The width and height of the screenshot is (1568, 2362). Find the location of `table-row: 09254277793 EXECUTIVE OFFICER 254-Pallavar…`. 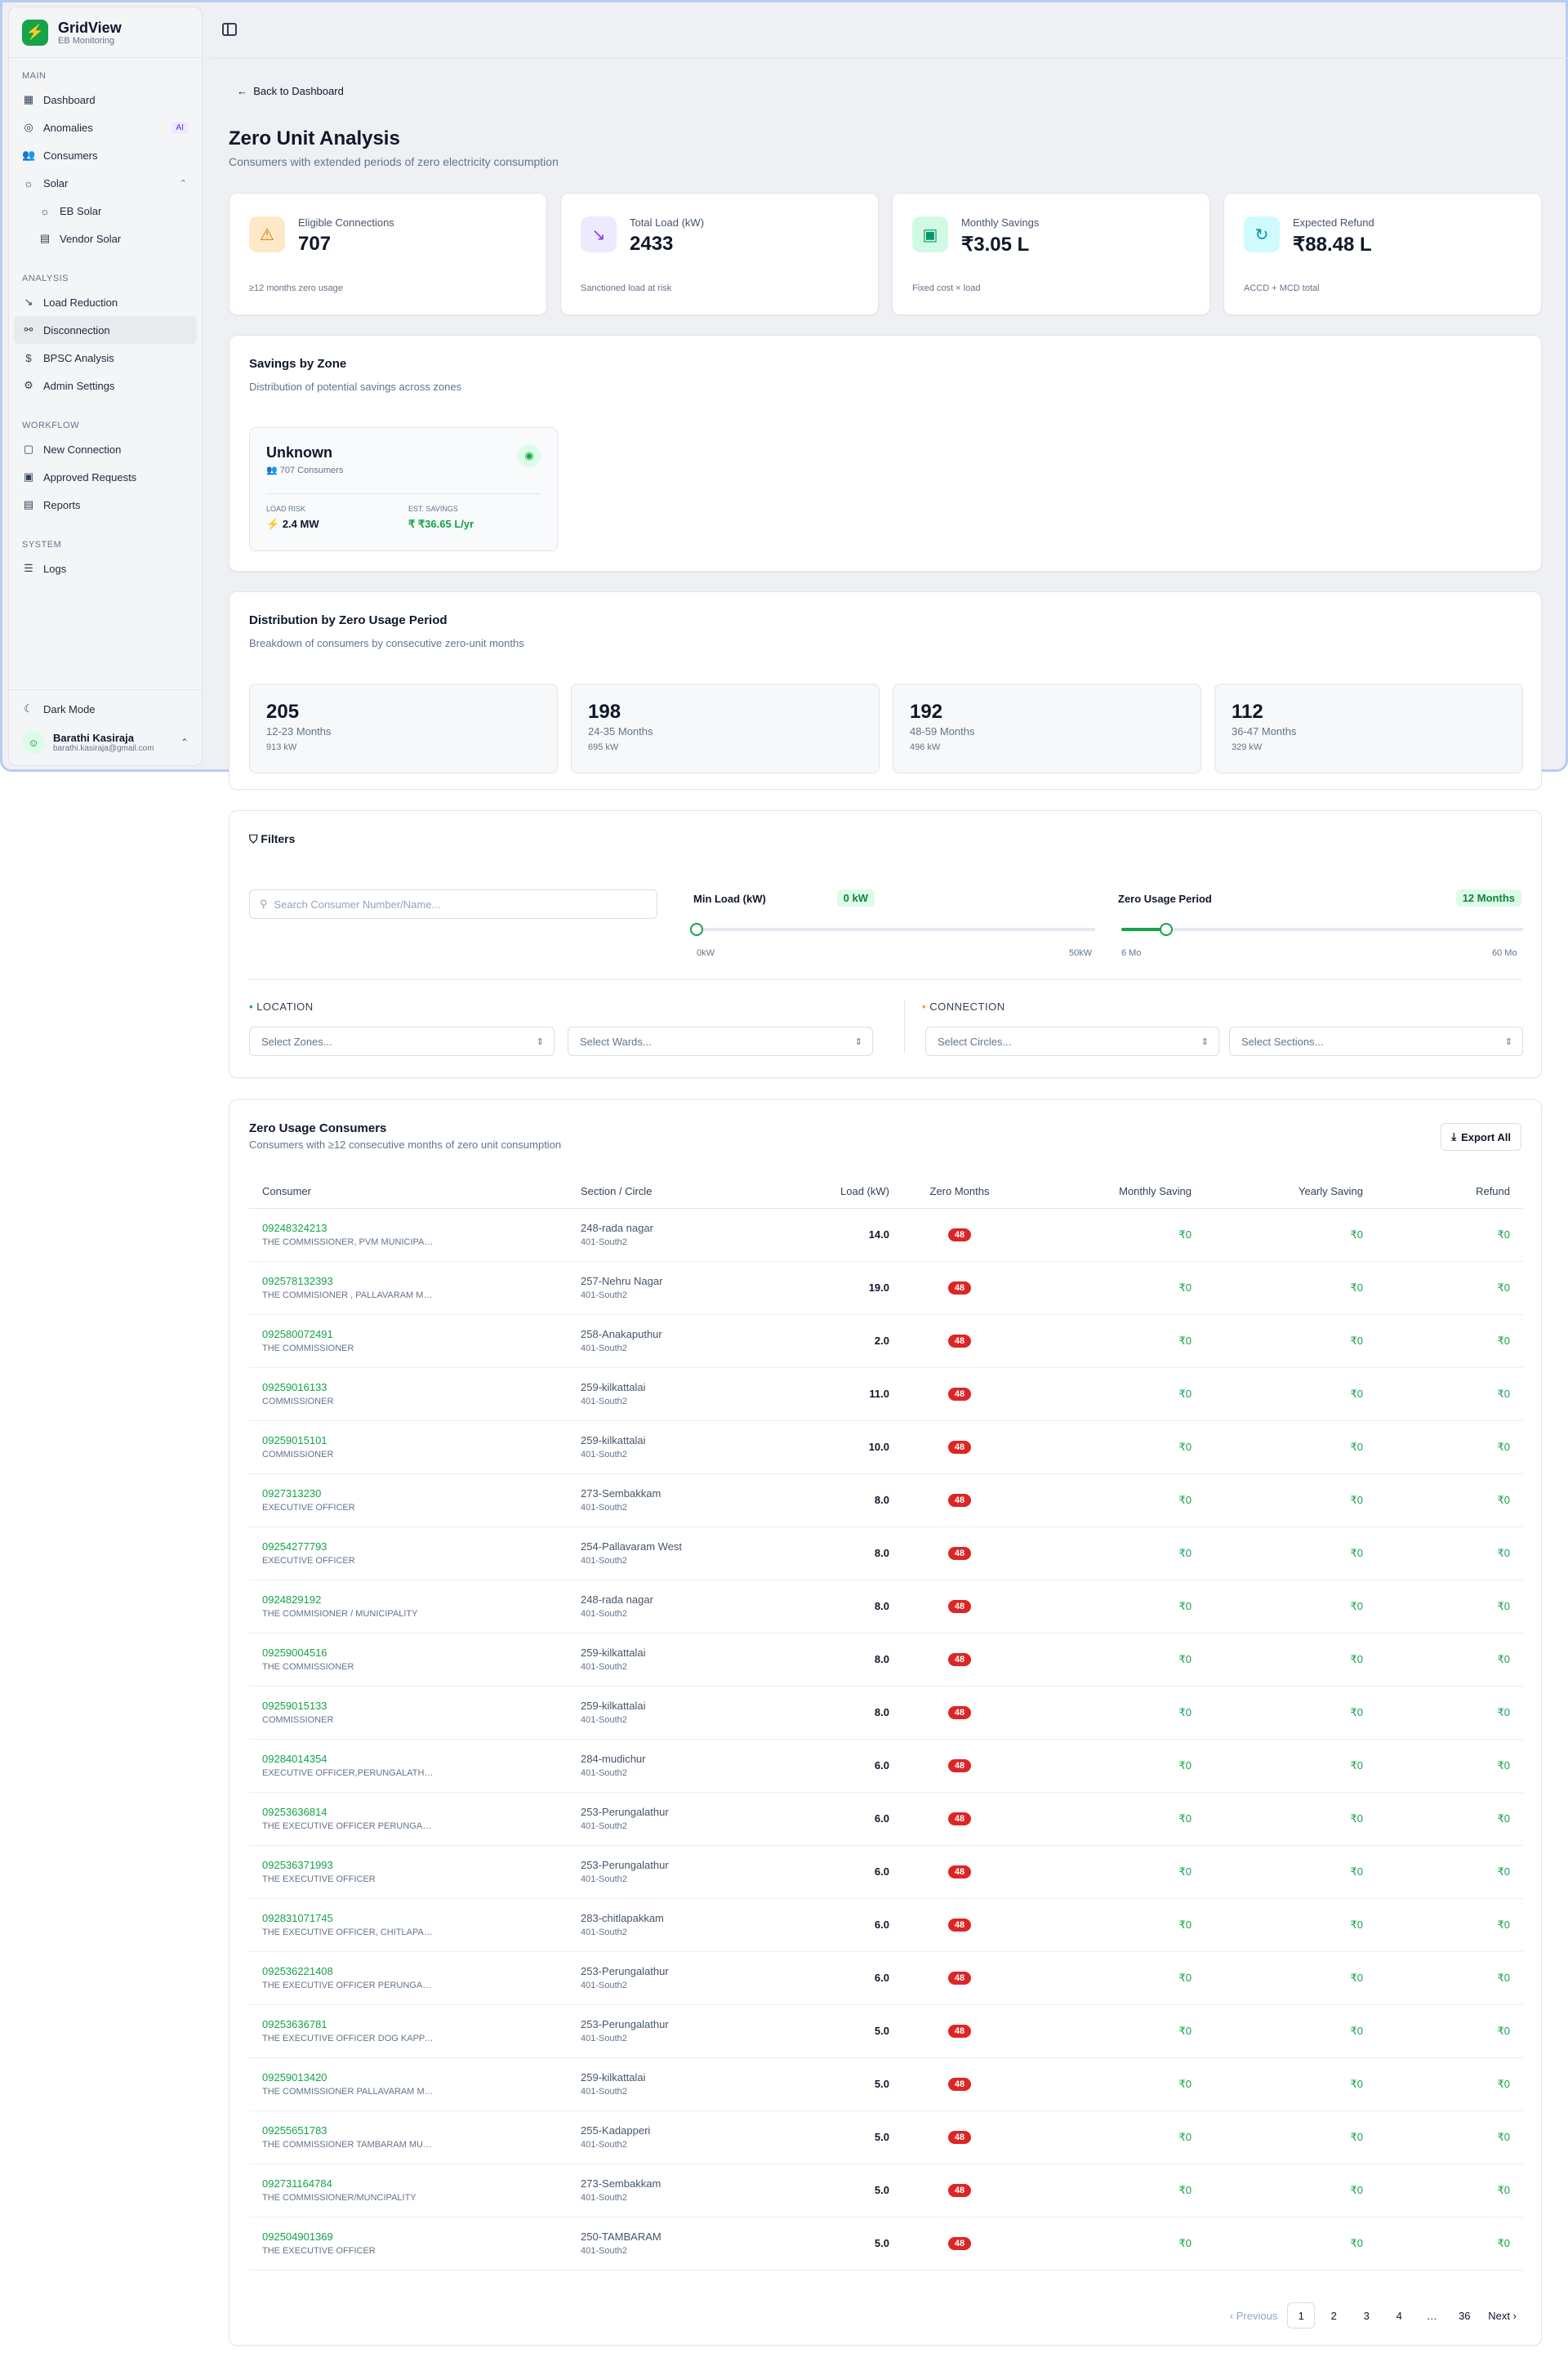

table-row: 09254277793 EXECUTIVE OFFICER 254-Pallavar… is located at coordinates (886, 1553).